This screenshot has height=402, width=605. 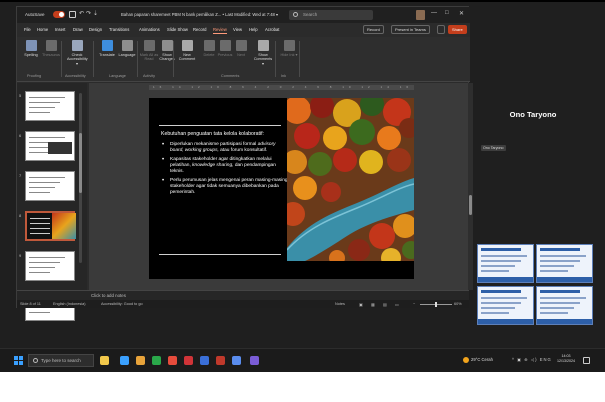 I want to click on ribbon-button-12: Show Comments ▾, so click(x=263, y=53).